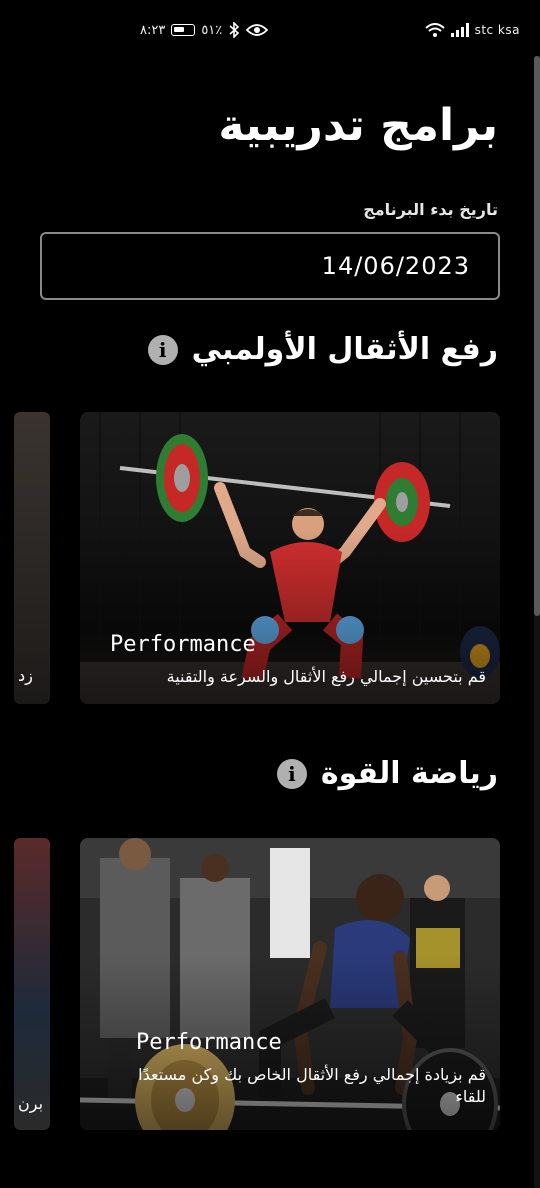 Image resolution: width=540 pixels, height=1188 pixels. What do you see at coordinates (358, 125) in the screenshot?
I see `page-title: برامج تدريبية` at bounding box center [358, 125].